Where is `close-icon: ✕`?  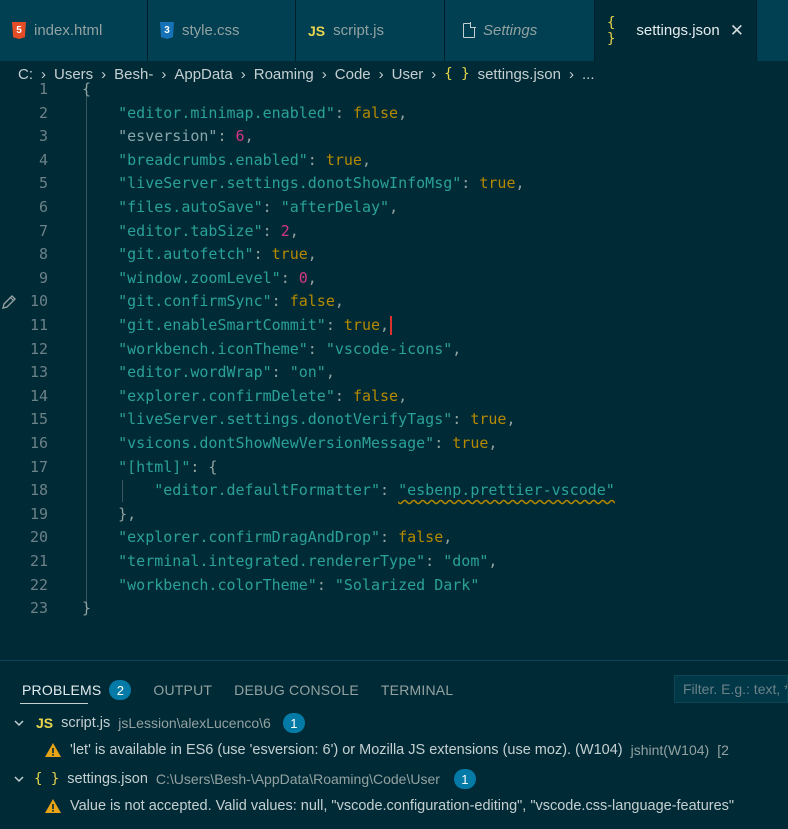 close-icon: ✕ is located at coordinates (737, 31).